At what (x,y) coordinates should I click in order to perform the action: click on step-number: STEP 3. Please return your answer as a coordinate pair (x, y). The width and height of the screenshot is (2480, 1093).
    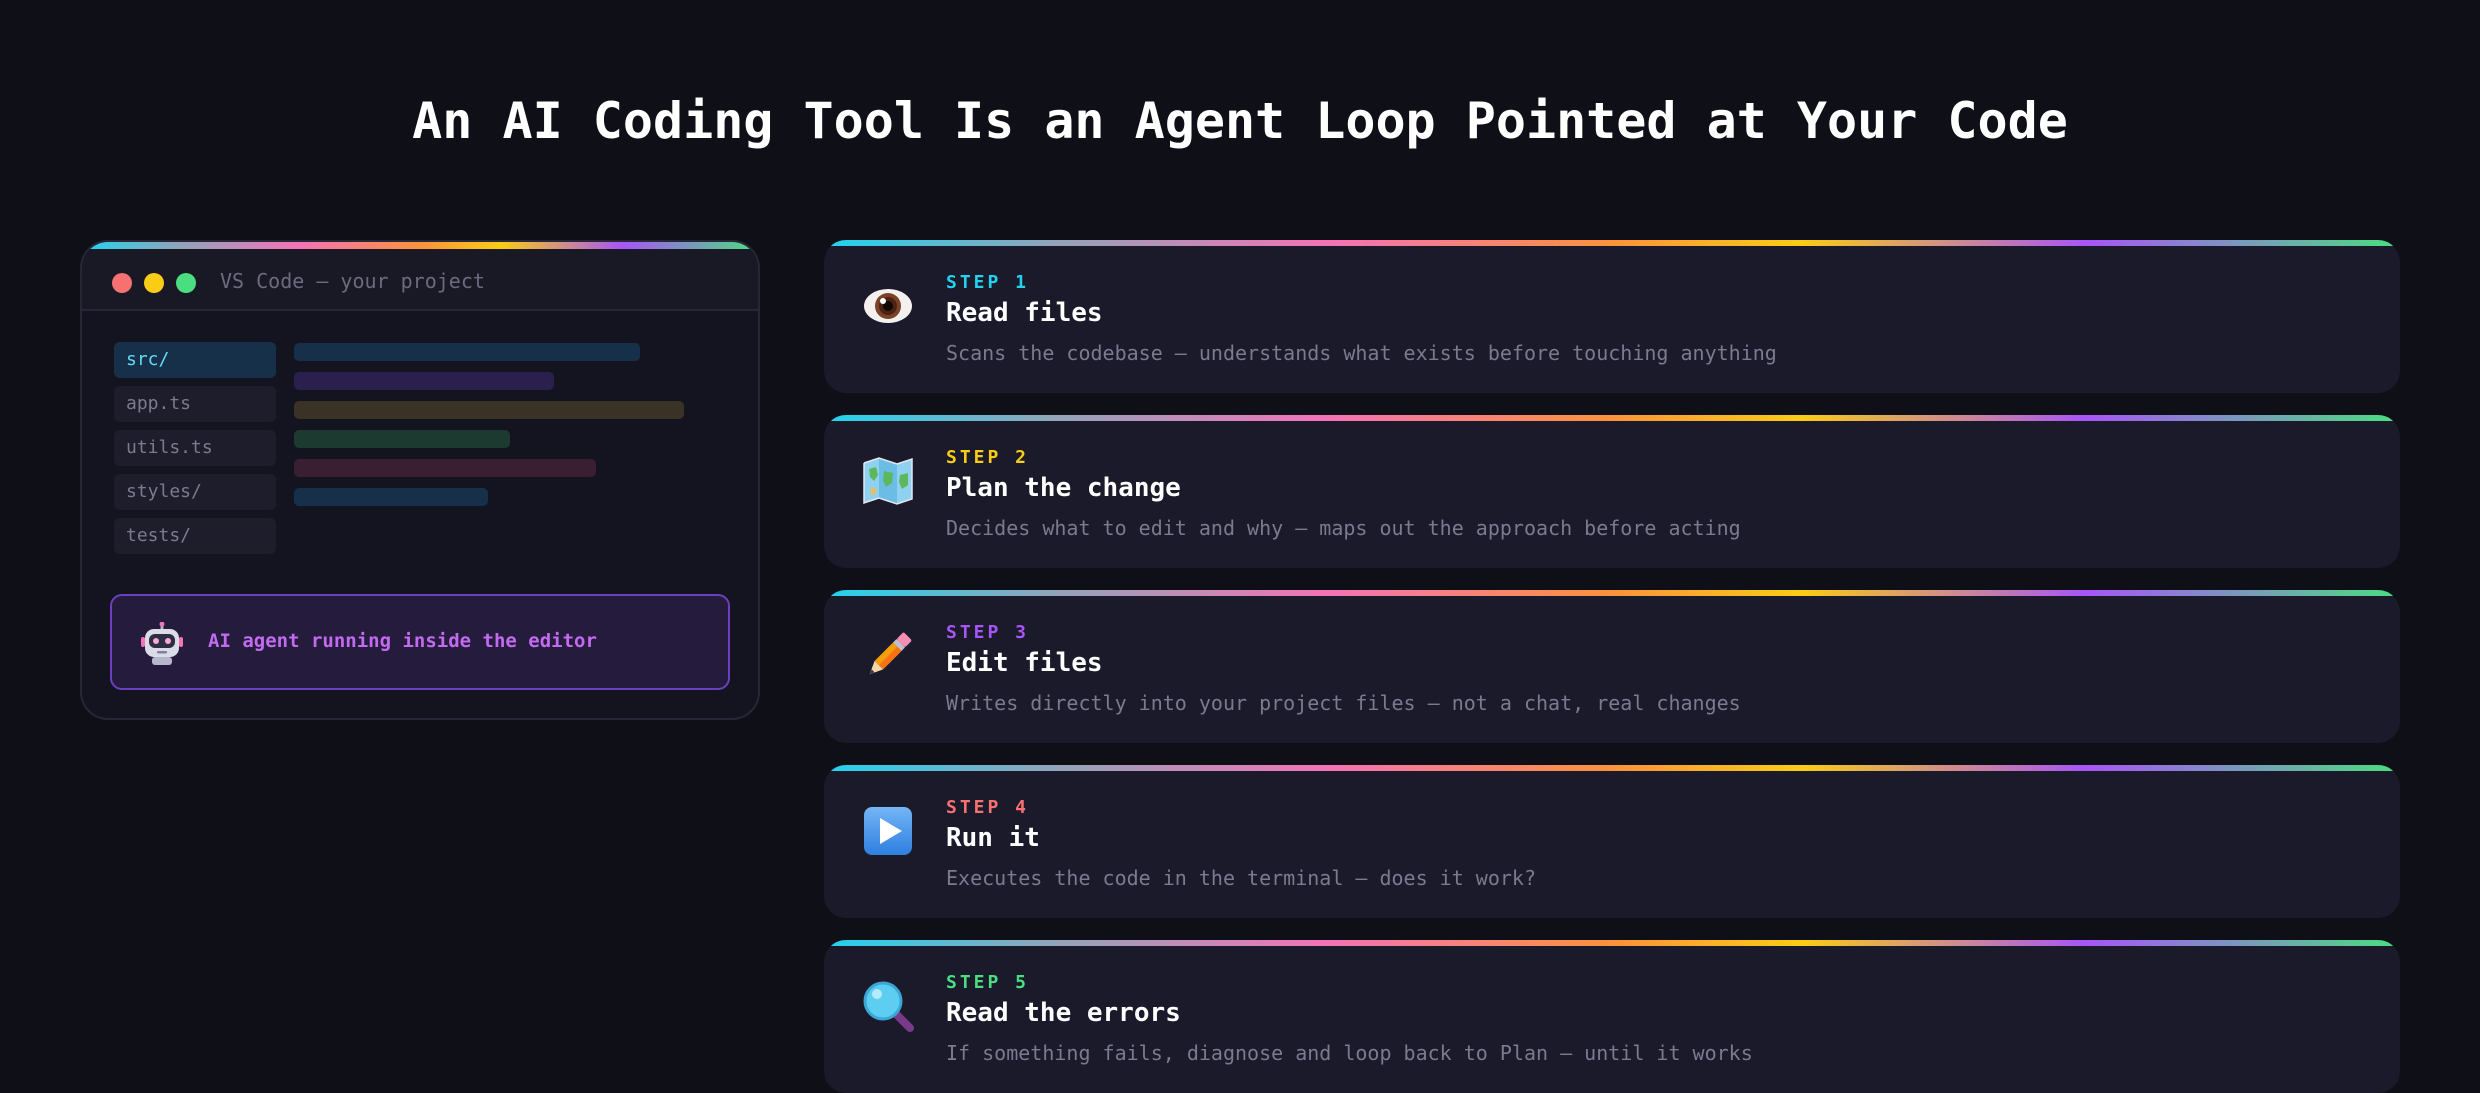
    Looking at the image, I should click on (988, 632).